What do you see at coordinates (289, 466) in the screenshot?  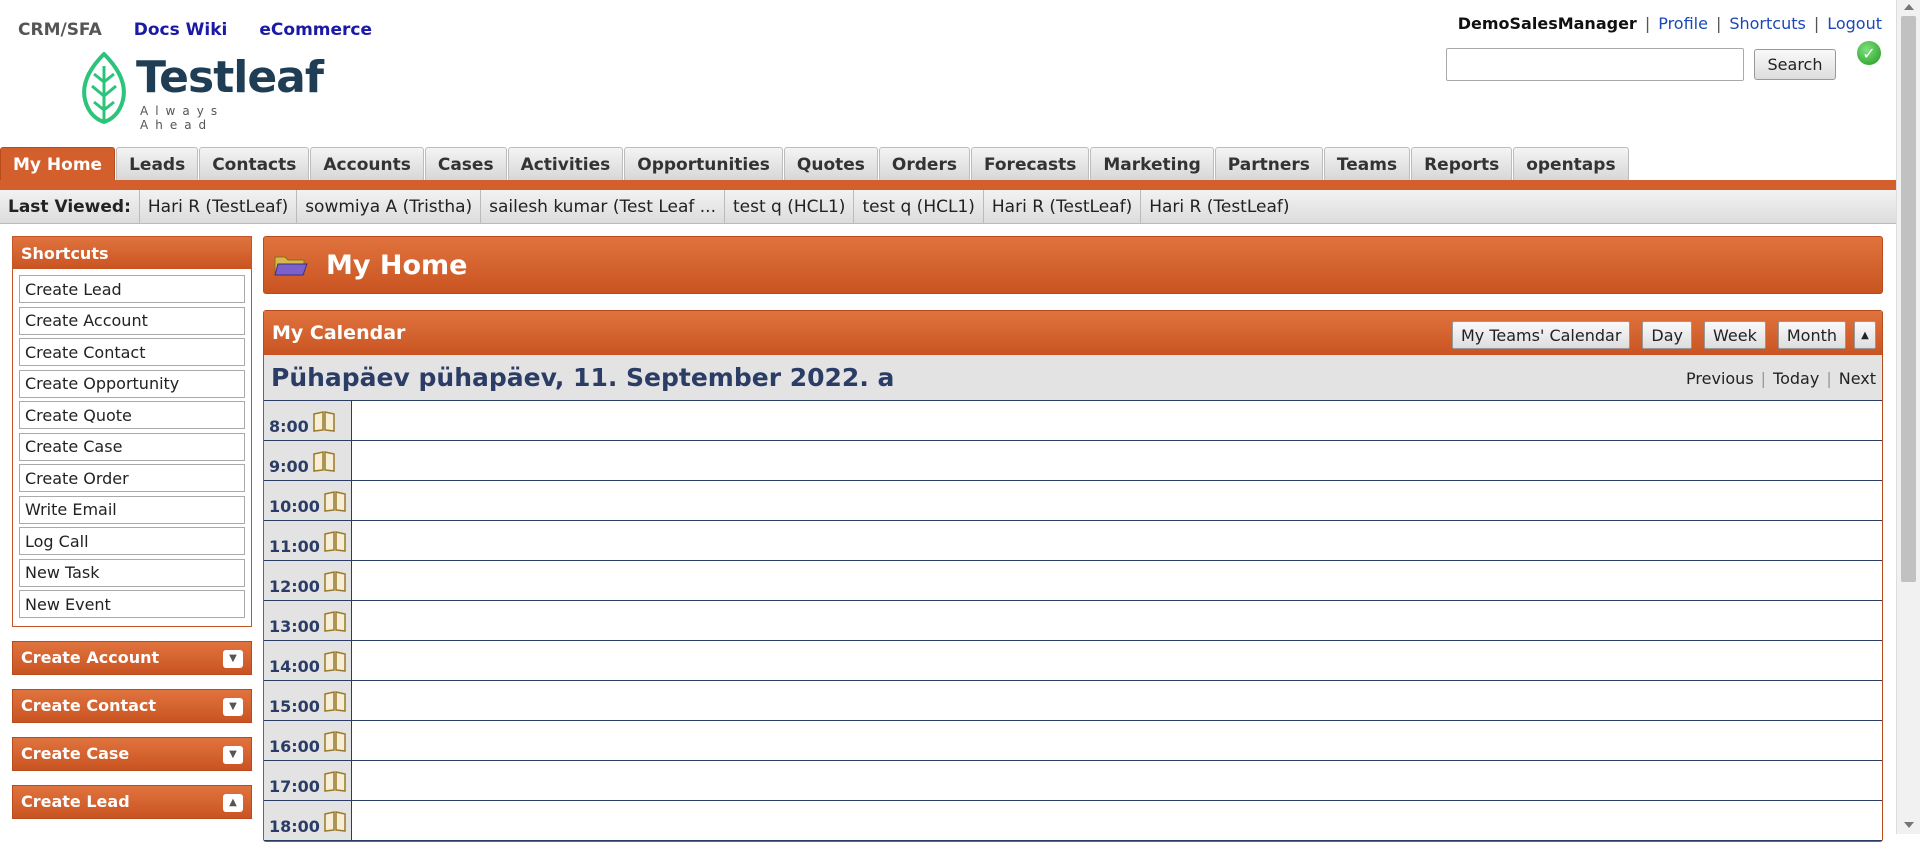 I see `hour-label: 9:00` at bounding box center [289, 466].